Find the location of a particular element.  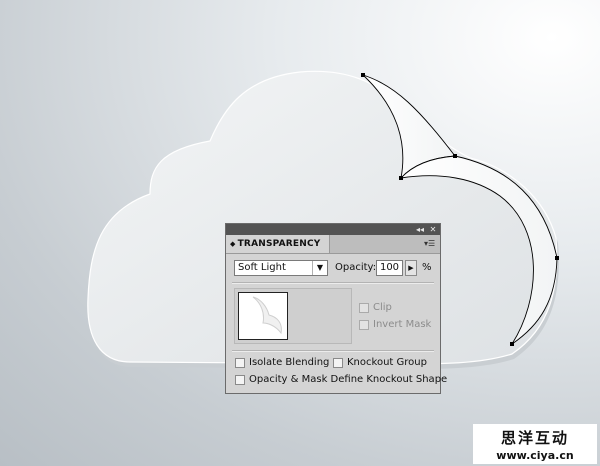

opacity-input: 100 is located at coordinates (389, 268).